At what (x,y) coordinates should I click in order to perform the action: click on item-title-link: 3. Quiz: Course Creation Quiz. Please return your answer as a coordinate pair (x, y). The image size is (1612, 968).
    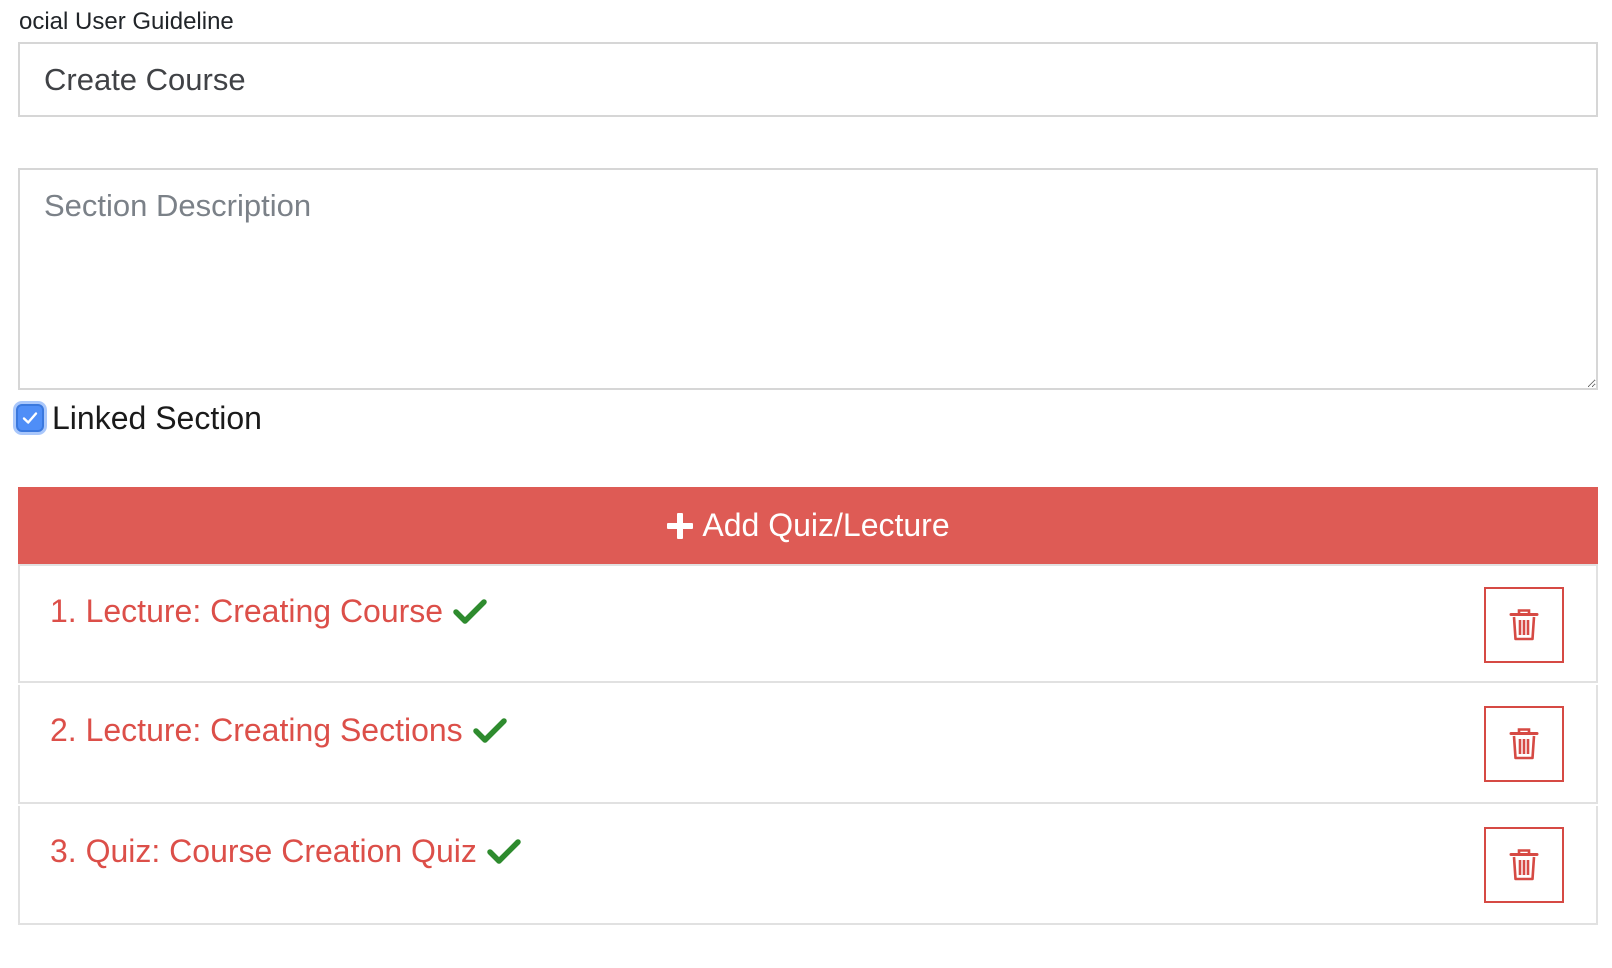
    Looking at the image, I should click on (285, 851).